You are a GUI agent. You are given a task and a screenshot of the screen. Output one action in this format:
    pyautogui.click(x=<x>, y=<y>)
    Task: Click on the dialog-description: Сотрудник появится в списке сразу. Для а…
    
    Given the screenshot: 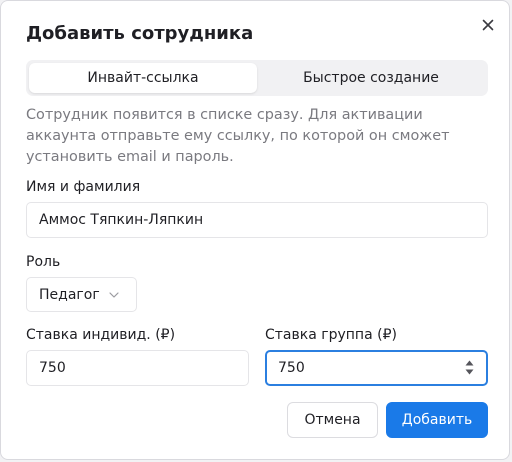 What is the action you would take?
    pyautogui.click(x=238, y=136)
    